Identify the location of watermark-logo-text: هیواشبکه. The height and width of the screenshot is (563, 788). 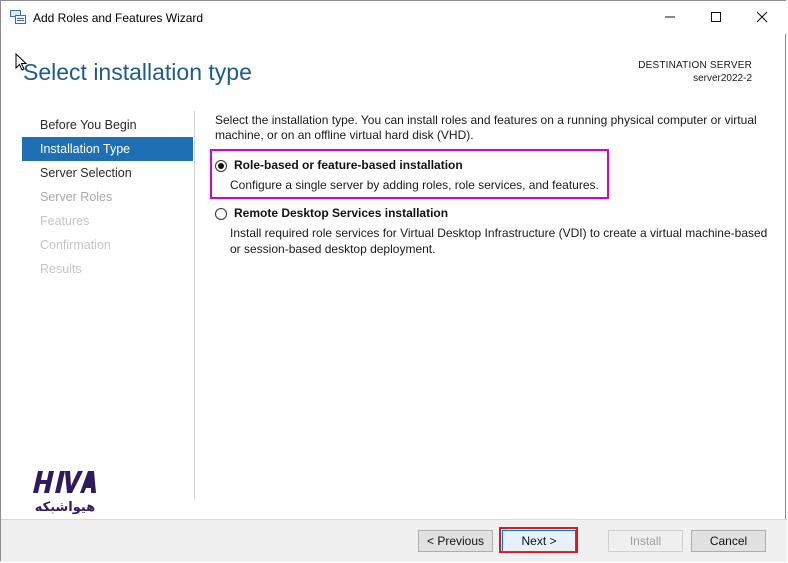
(65, 506).